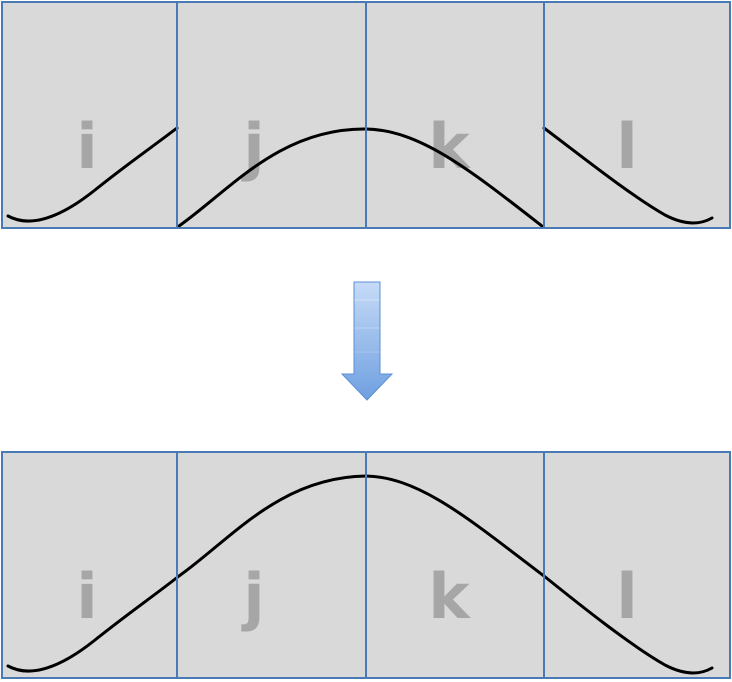 The image size is (732, 682). What do you see at coordinates (626, 146) in the screenshot?
I see `top-cell-label-l: l` at bounding box center [626, 146].